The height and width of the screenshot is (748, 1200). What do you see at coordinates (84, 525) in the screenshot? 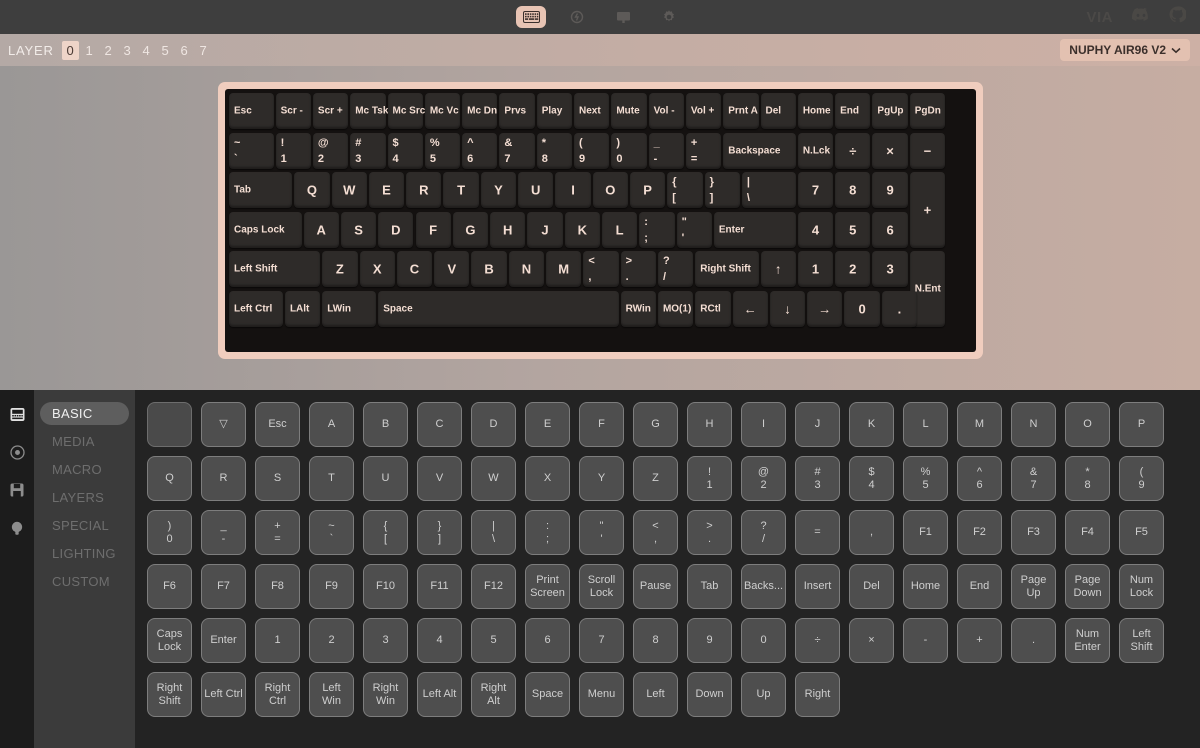
I see `tab-special: SPECIAL` at bounding box center [84, 525].